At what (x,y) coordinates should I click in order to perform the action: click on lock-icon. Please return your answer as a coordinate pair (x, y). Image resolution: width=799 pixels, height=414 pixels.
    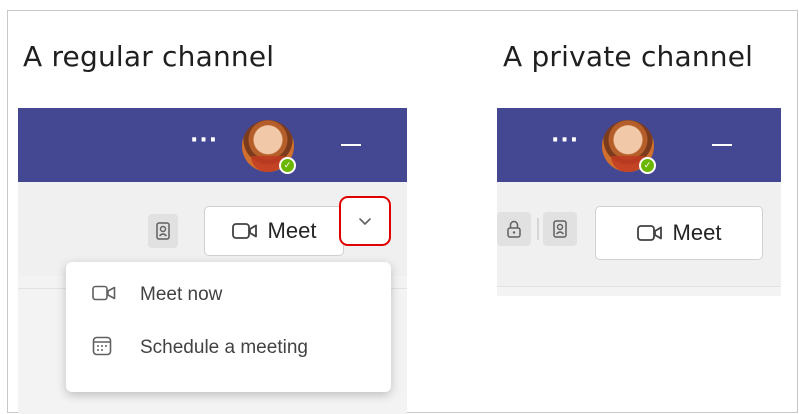
    Looking at the image, I should click on (514, 229).